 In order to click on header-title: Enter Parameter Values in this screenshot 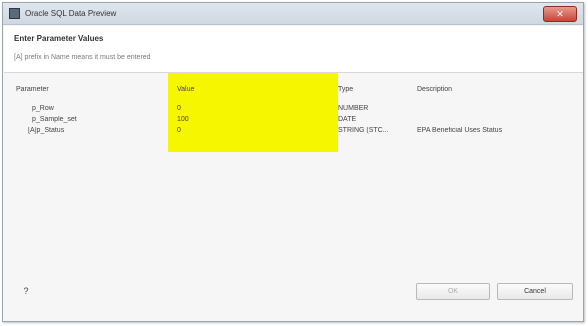, I will do `click(59, 38)`.